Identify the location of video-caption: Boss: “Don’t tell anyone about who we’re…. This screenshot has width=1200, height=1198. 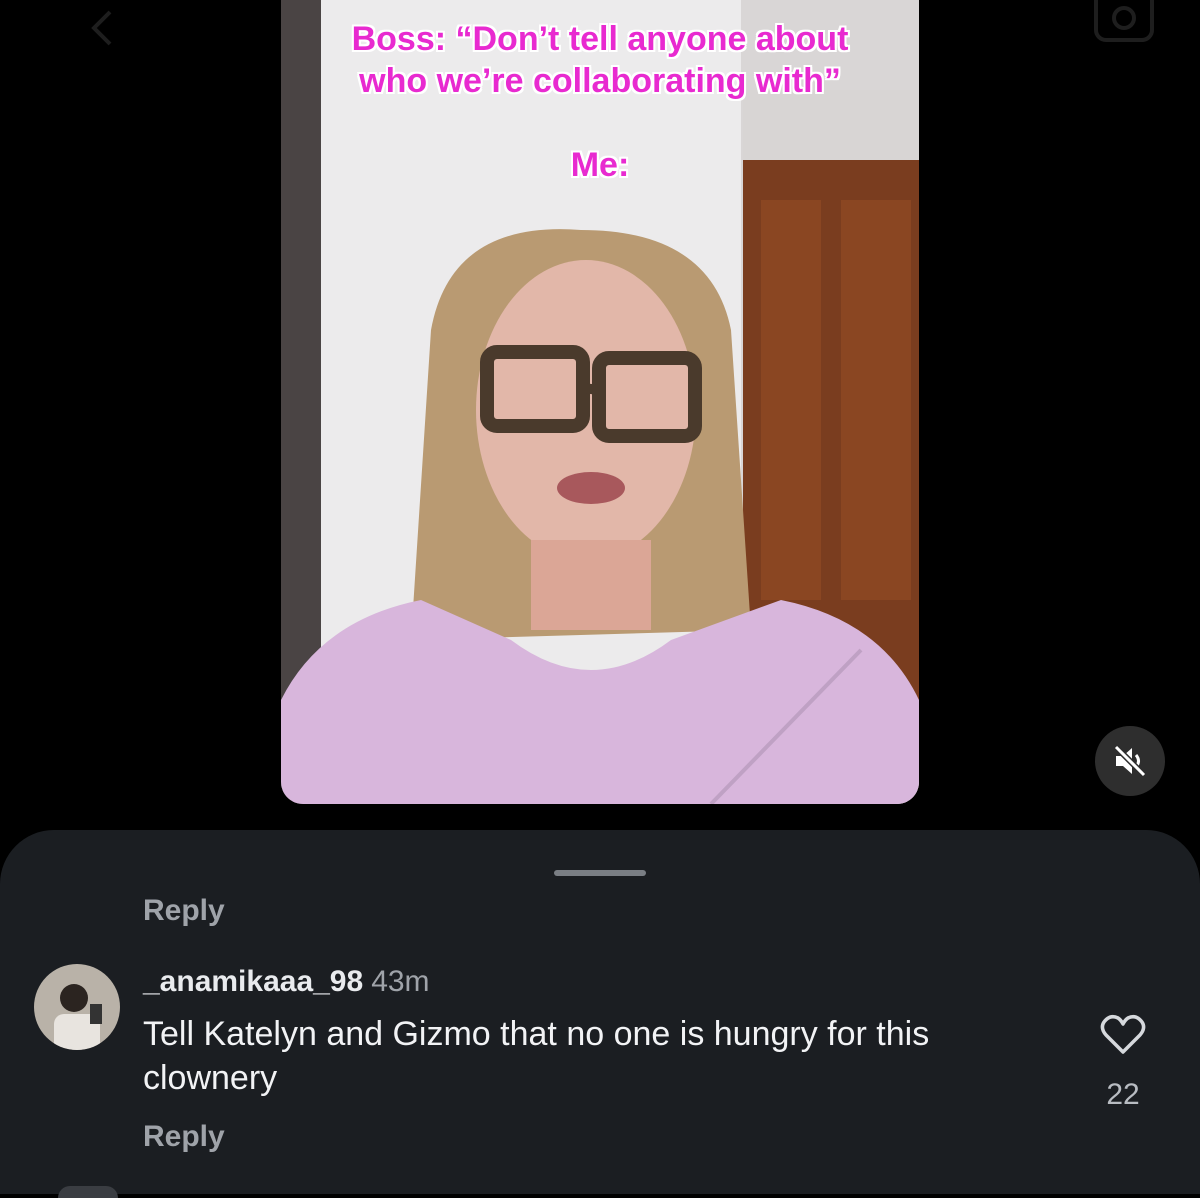
(600, 102).